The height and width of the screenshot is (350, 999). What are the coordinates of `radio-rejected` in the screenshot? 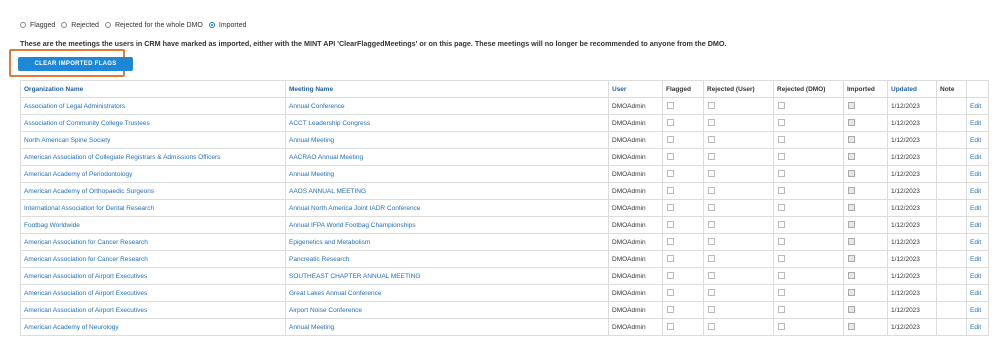 It's located at (64, 25).